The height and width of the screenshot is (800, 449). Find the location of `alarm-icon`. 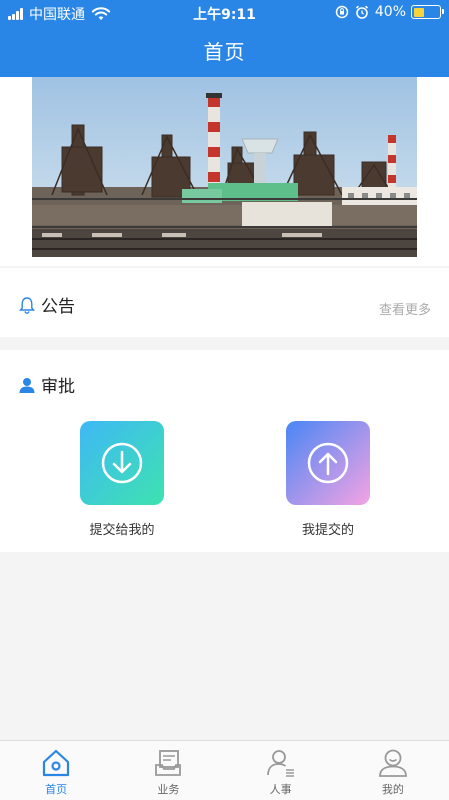

alarm-icon is located at coordinates (361, 12).